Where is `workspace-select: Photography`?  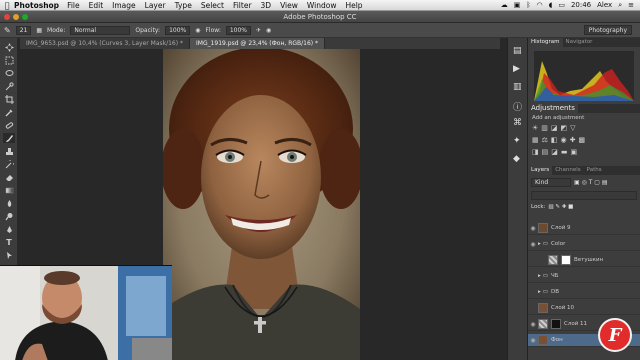 workspace-select: Photography is located at coordinates (607, 30).